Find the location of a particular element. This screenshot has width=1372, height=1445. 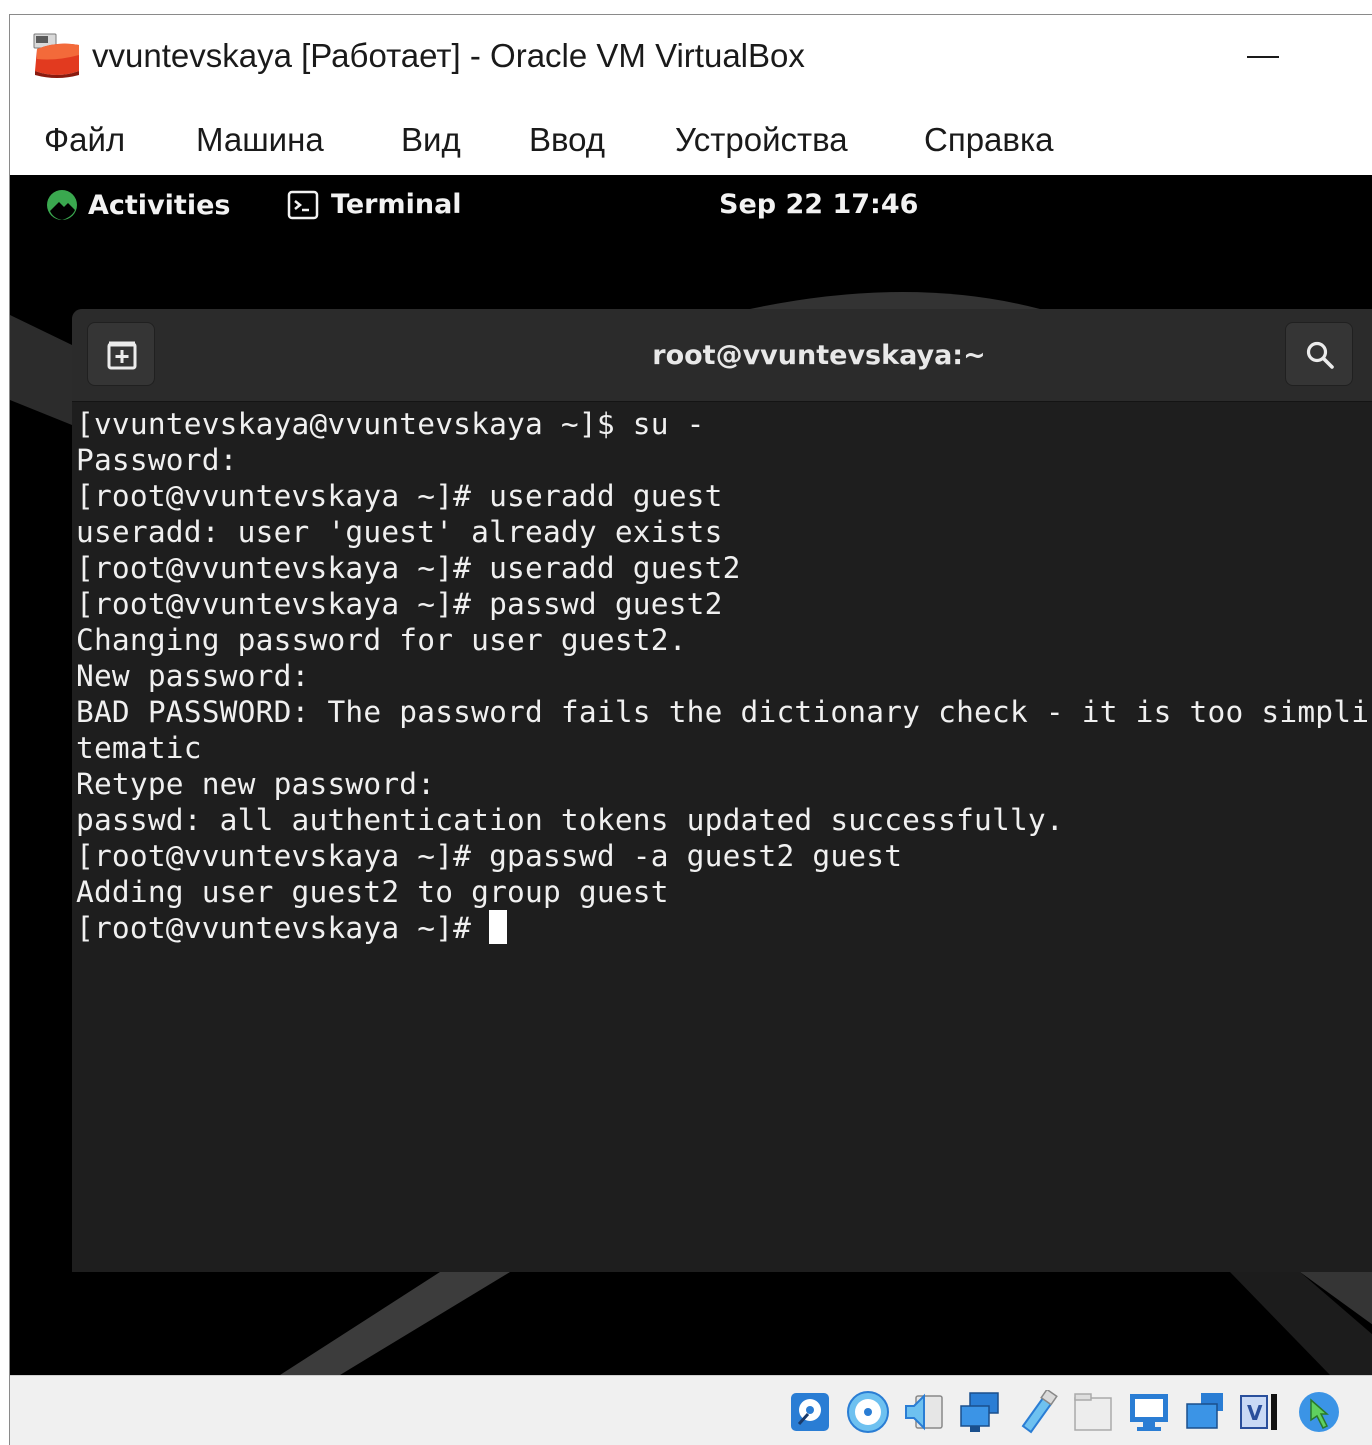

network-icon is located at coordinates (980, 1412).